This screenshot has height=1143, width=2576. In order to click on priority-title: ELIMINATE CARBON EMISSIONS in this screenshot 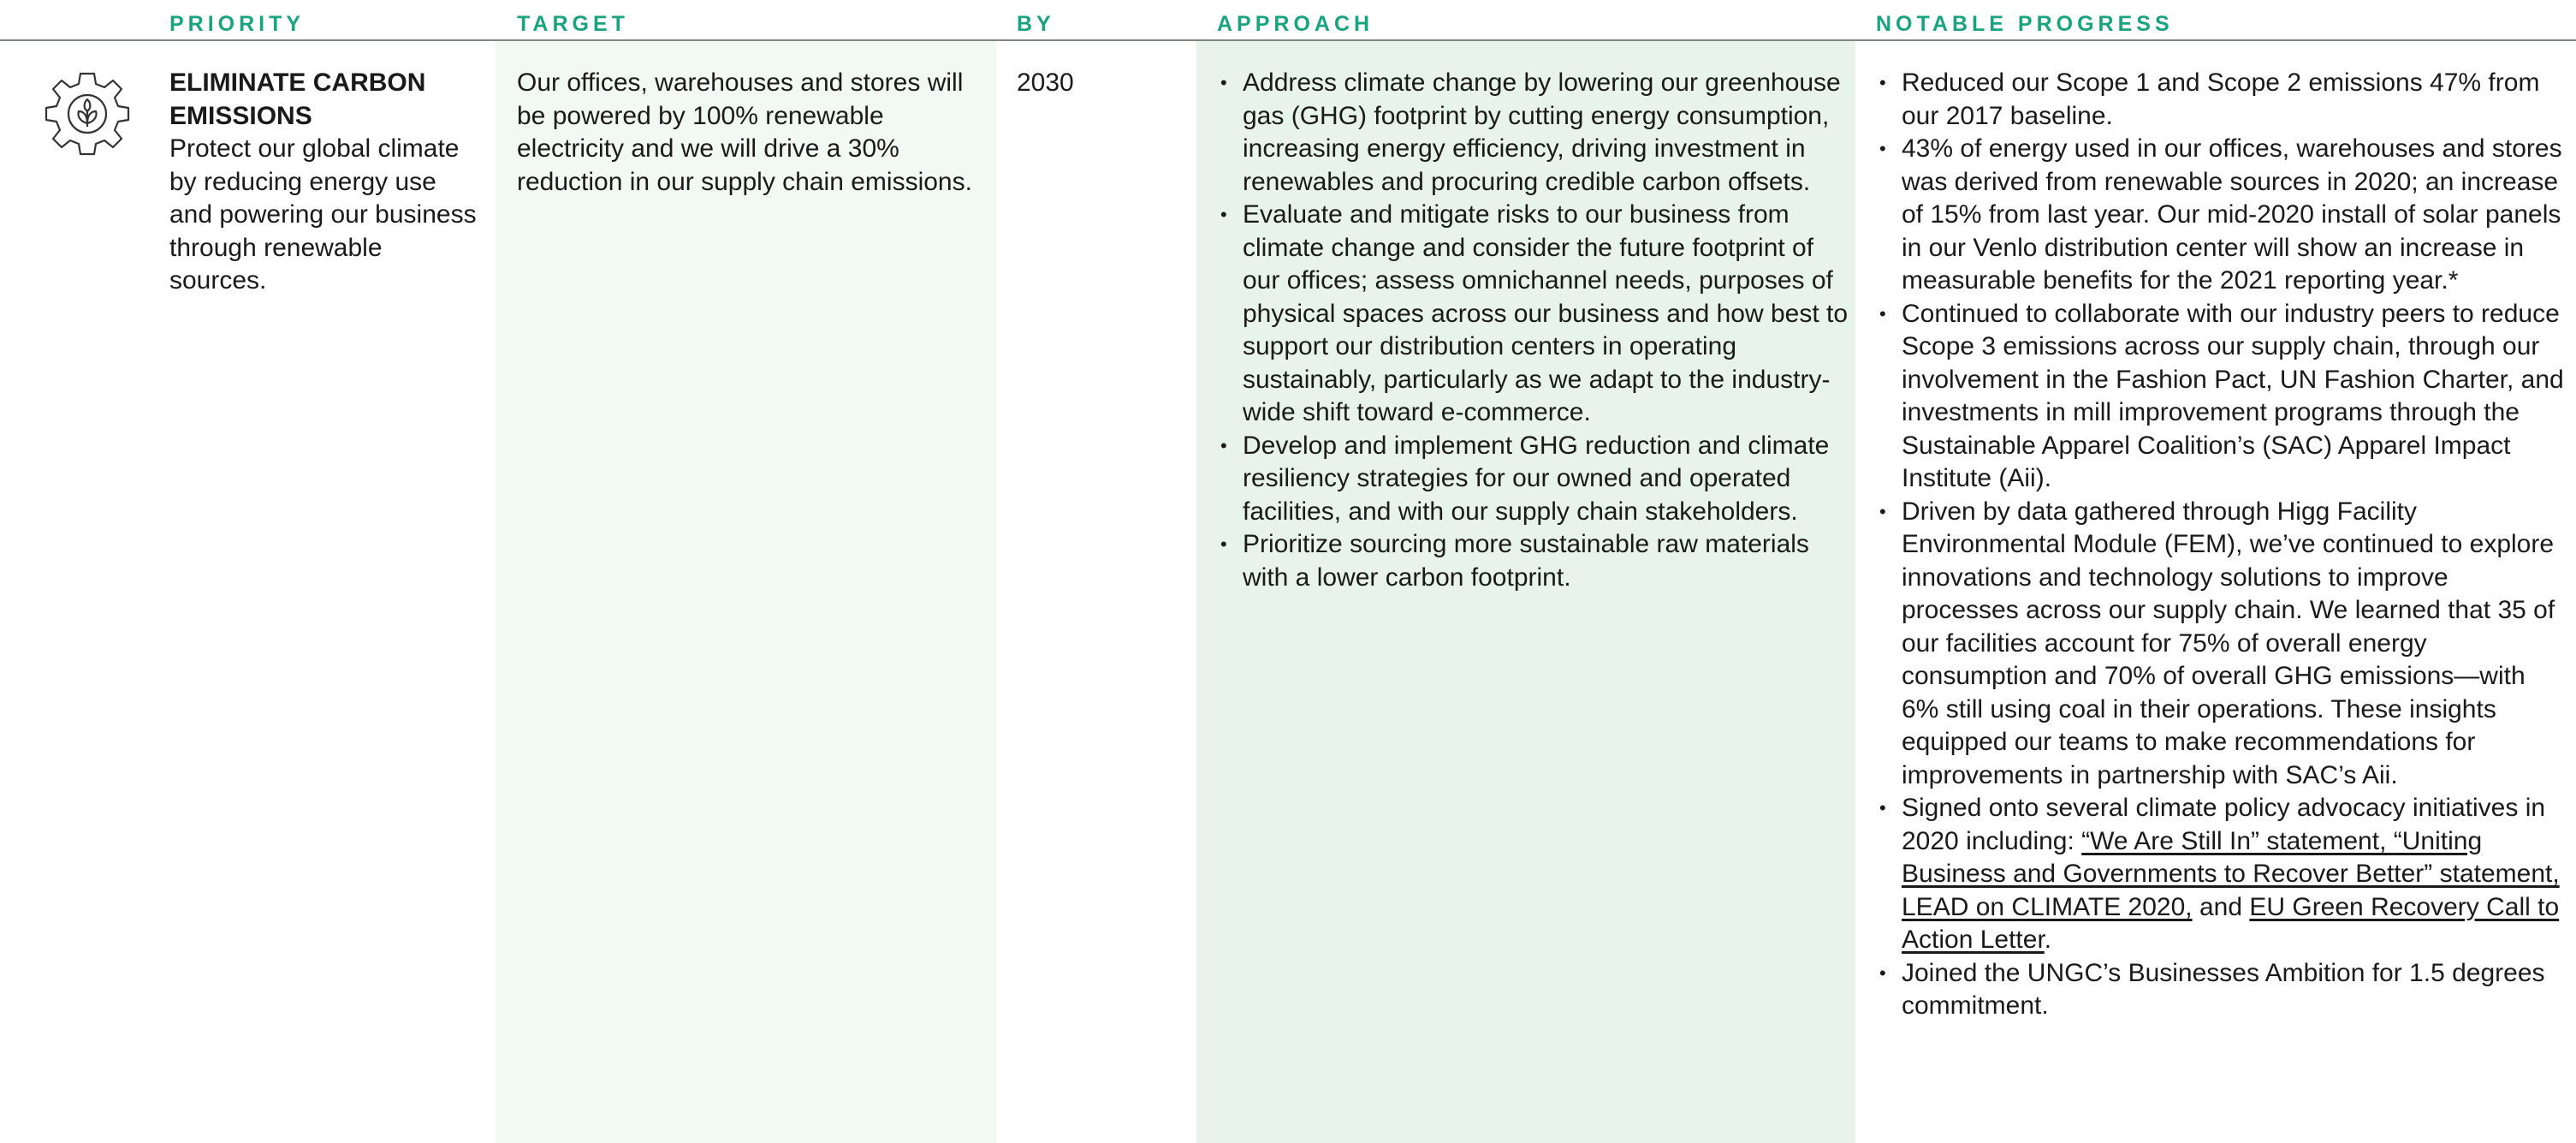, I will do `click(297, 99)`.